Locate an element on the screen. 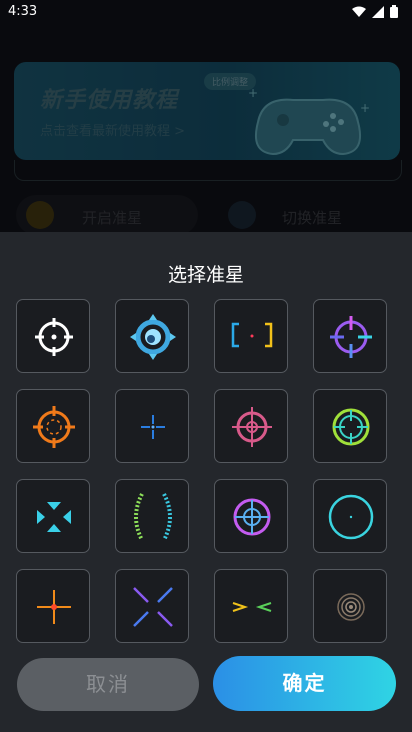  crosshair-chevrons-icon is located at coordinates (252, 607).